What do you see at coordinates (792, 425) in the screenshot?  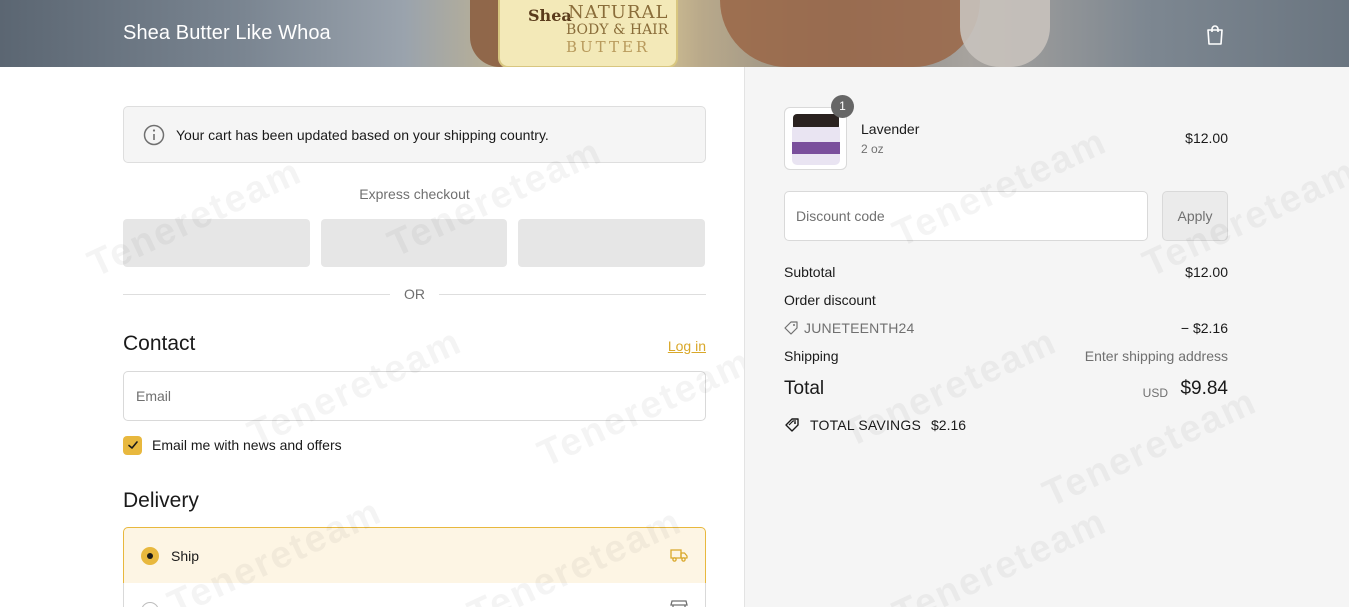 I see `savings-tag-icon` at bounding box center [792, 425].